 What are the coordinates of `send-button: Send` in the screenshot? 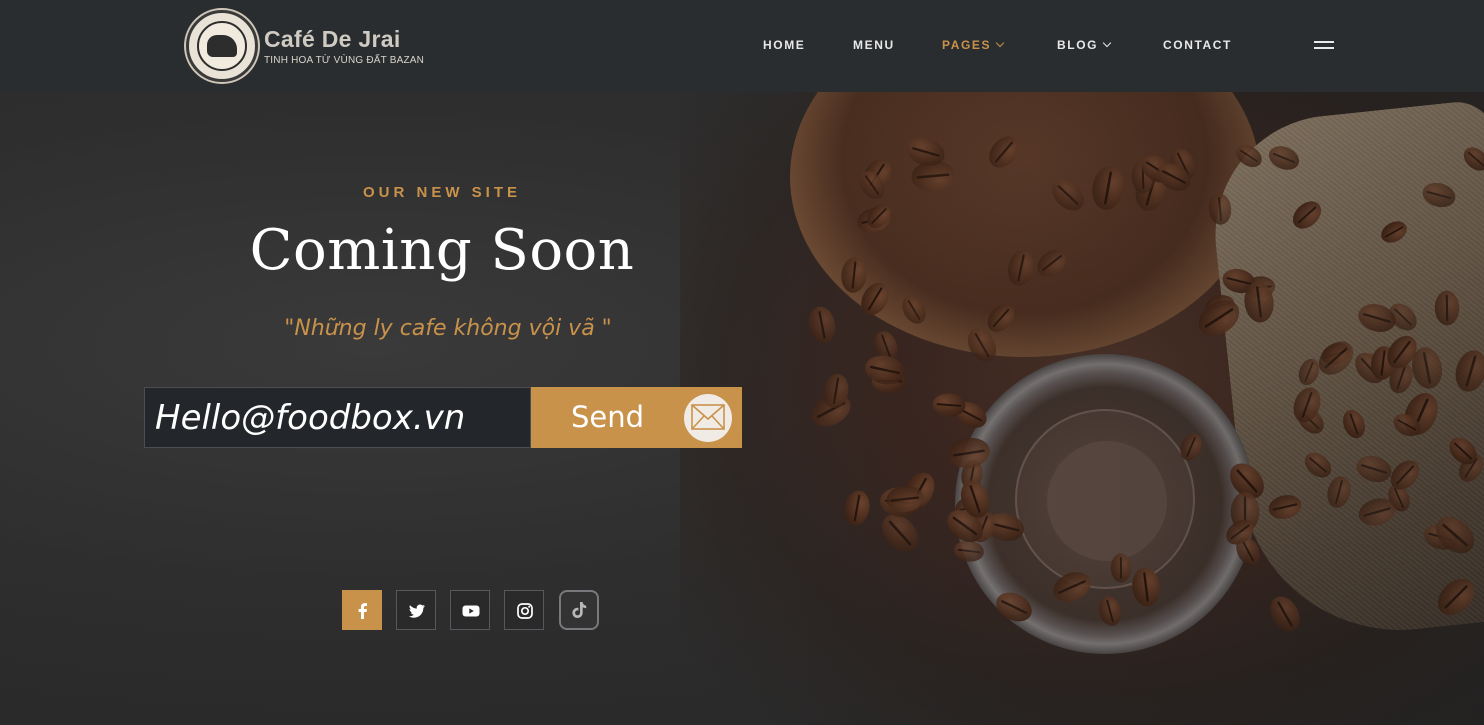 It's located at (636, 417).